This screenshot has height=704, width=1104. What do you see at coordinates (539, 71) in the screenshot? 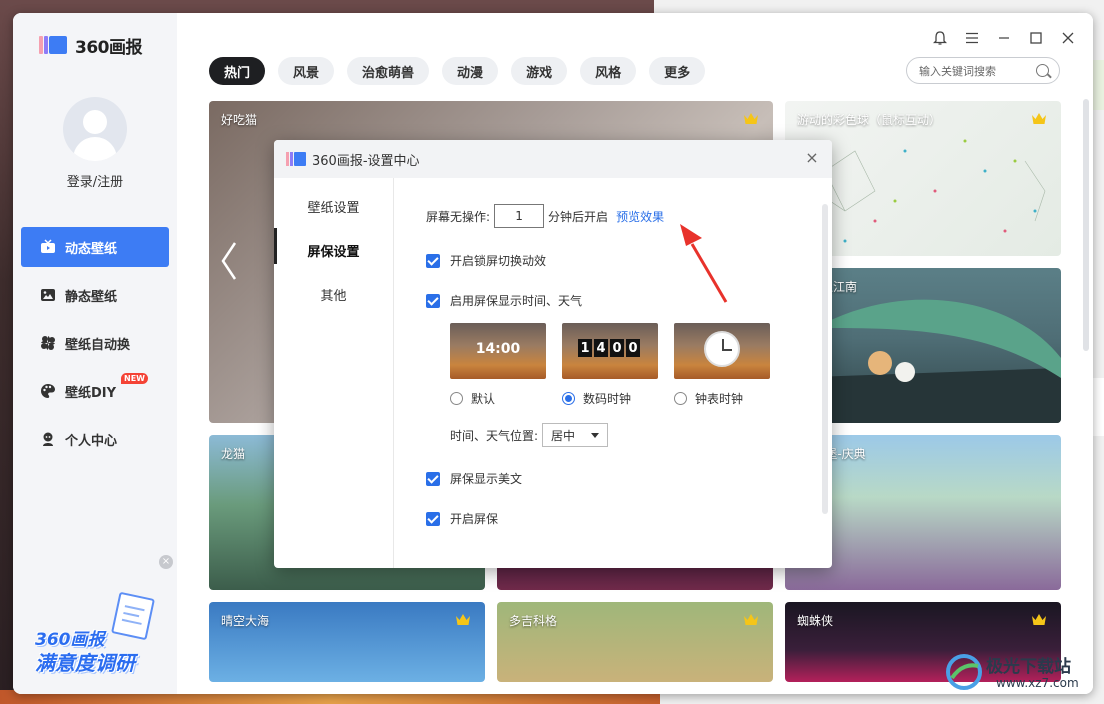
I see `tab-games: 游戏` at bounding box center [539, 71].